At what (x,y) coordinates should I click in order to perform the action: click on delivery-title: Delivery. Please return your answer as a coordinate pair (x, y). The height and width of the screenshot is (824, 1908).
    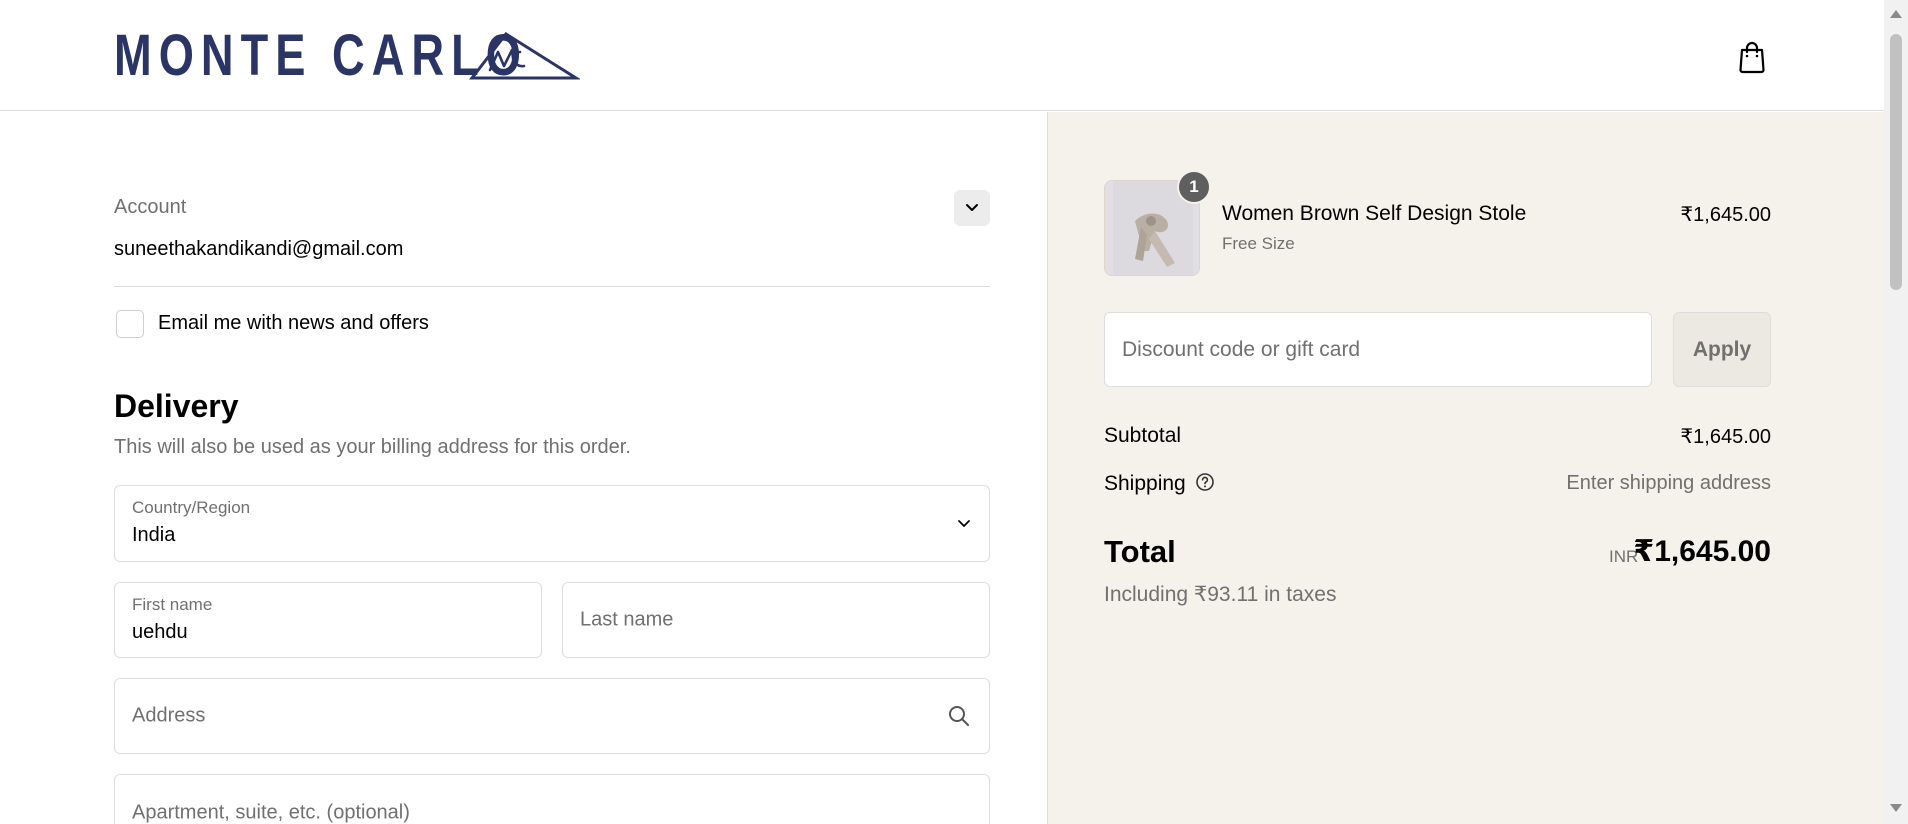
    Looking at the image, I should click on (176, 406).